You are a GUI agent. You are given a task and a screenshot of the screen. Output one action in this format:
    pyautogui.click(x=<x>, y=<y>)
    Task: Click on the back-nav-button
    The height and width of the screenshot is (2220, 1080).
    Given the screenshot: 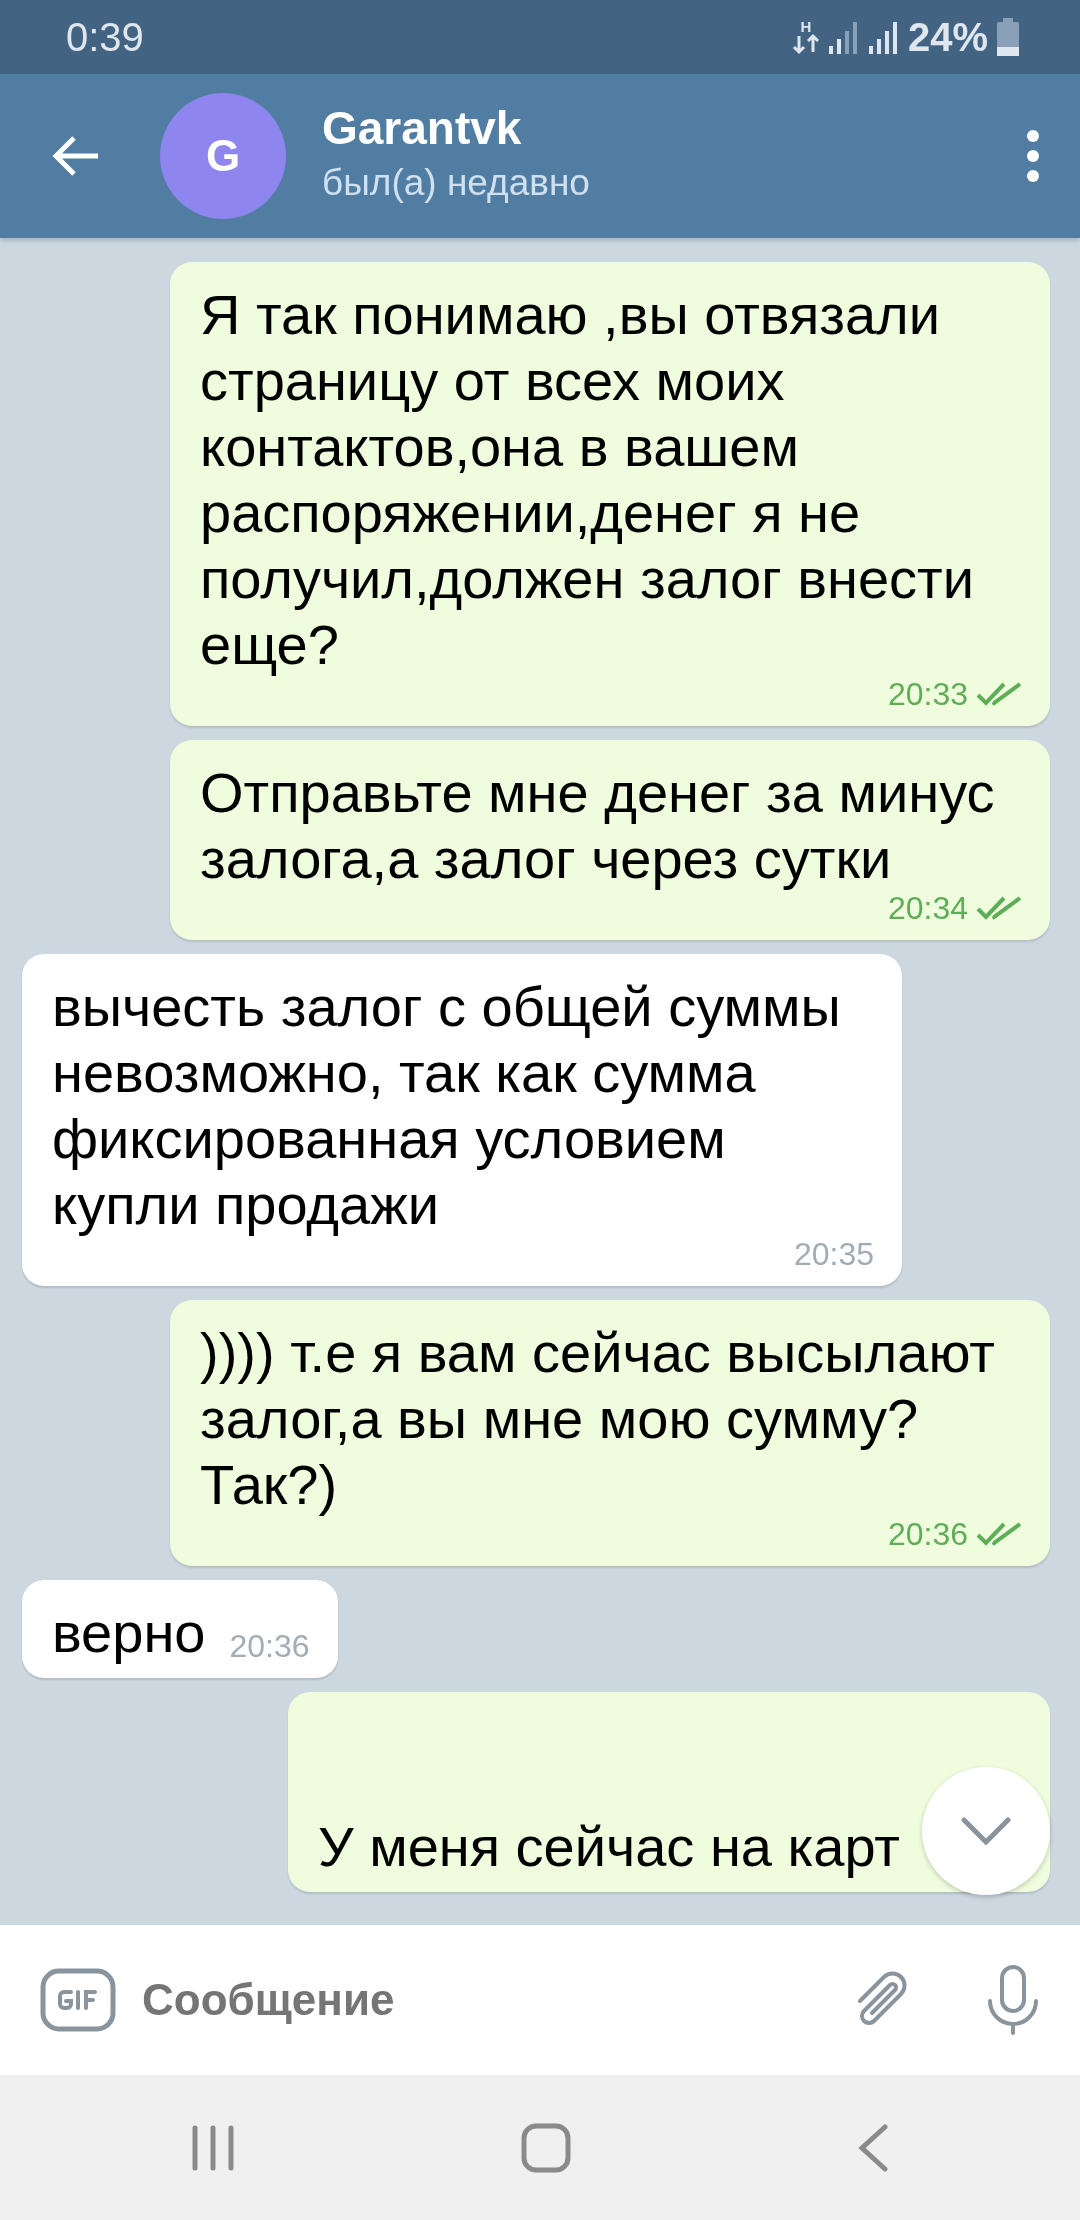 What is the action you would take?
    pyautogui.click(x=873, y=2147)
    